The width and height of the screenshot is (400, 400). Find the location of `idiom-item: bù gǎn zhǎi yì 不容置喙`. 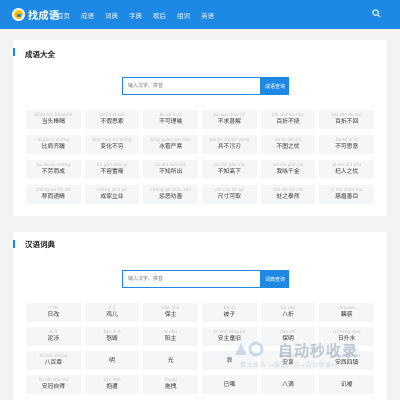

idiom-item: bù gǎn zhǎi yì 不容置喙 is located at coordinates (112, 169).